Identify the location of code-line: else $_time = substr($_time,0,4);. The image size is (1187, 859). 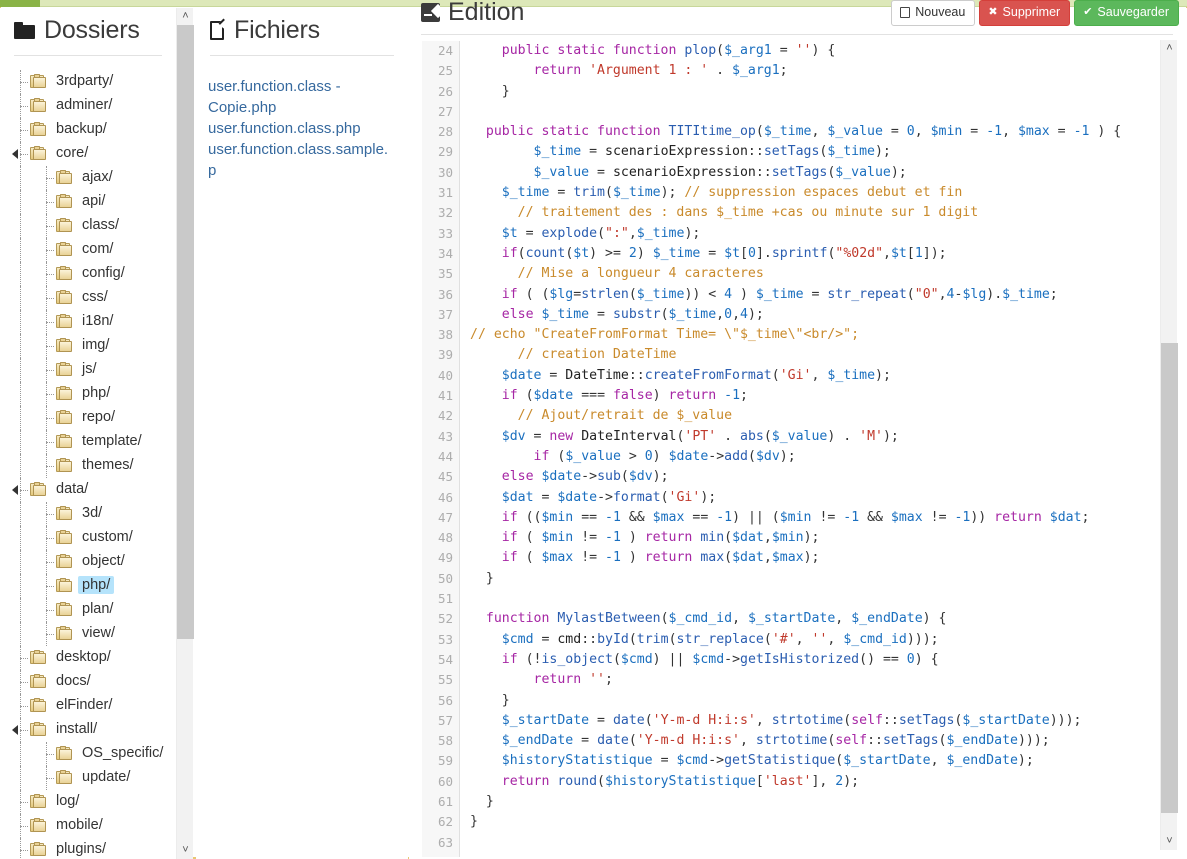
(816, 315).